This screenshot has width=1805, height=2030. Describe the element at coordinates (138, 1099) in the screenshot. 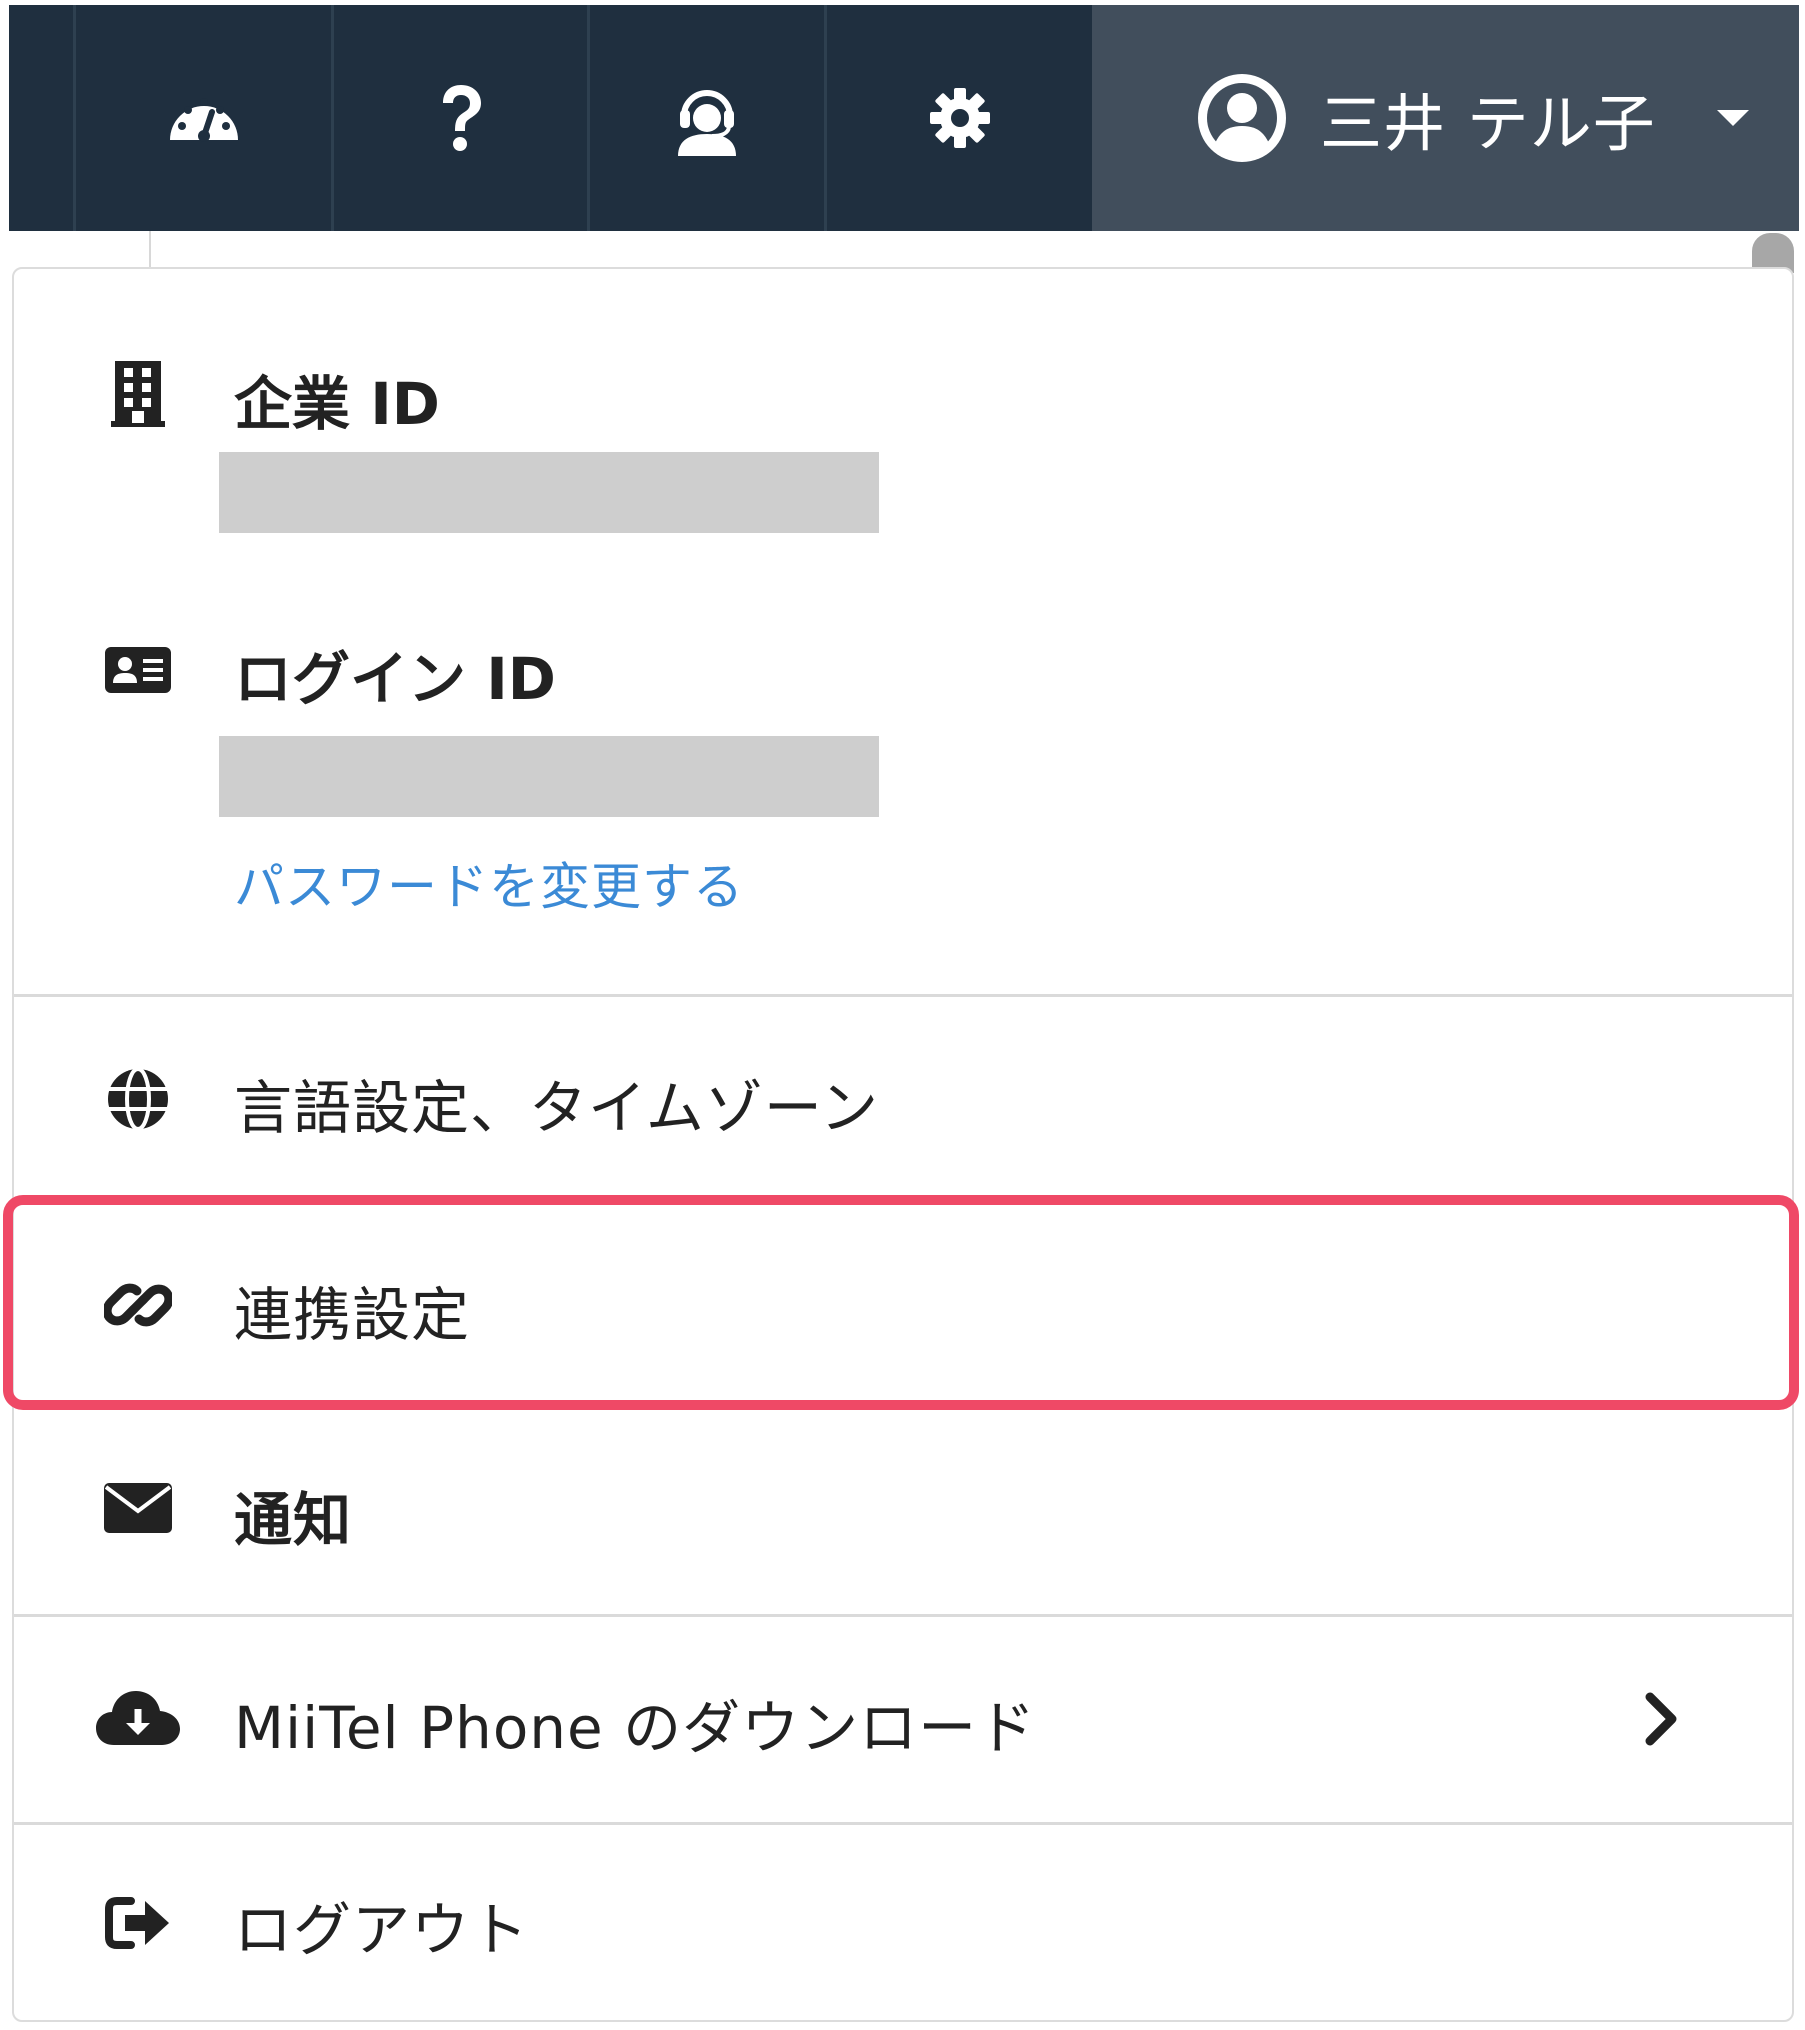

I see `globe-icon` at that location.